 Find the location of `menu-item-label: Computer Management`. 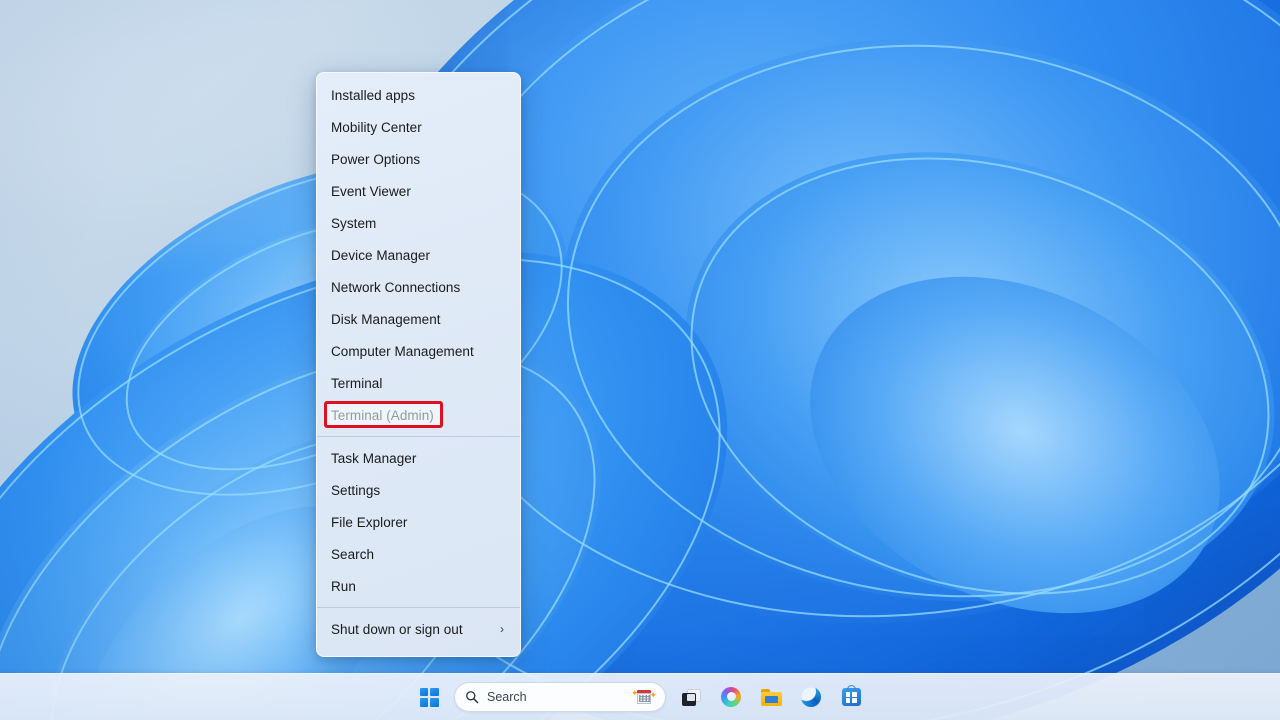

menu-item-label: Computer Management is located at coordinates (402, 351).